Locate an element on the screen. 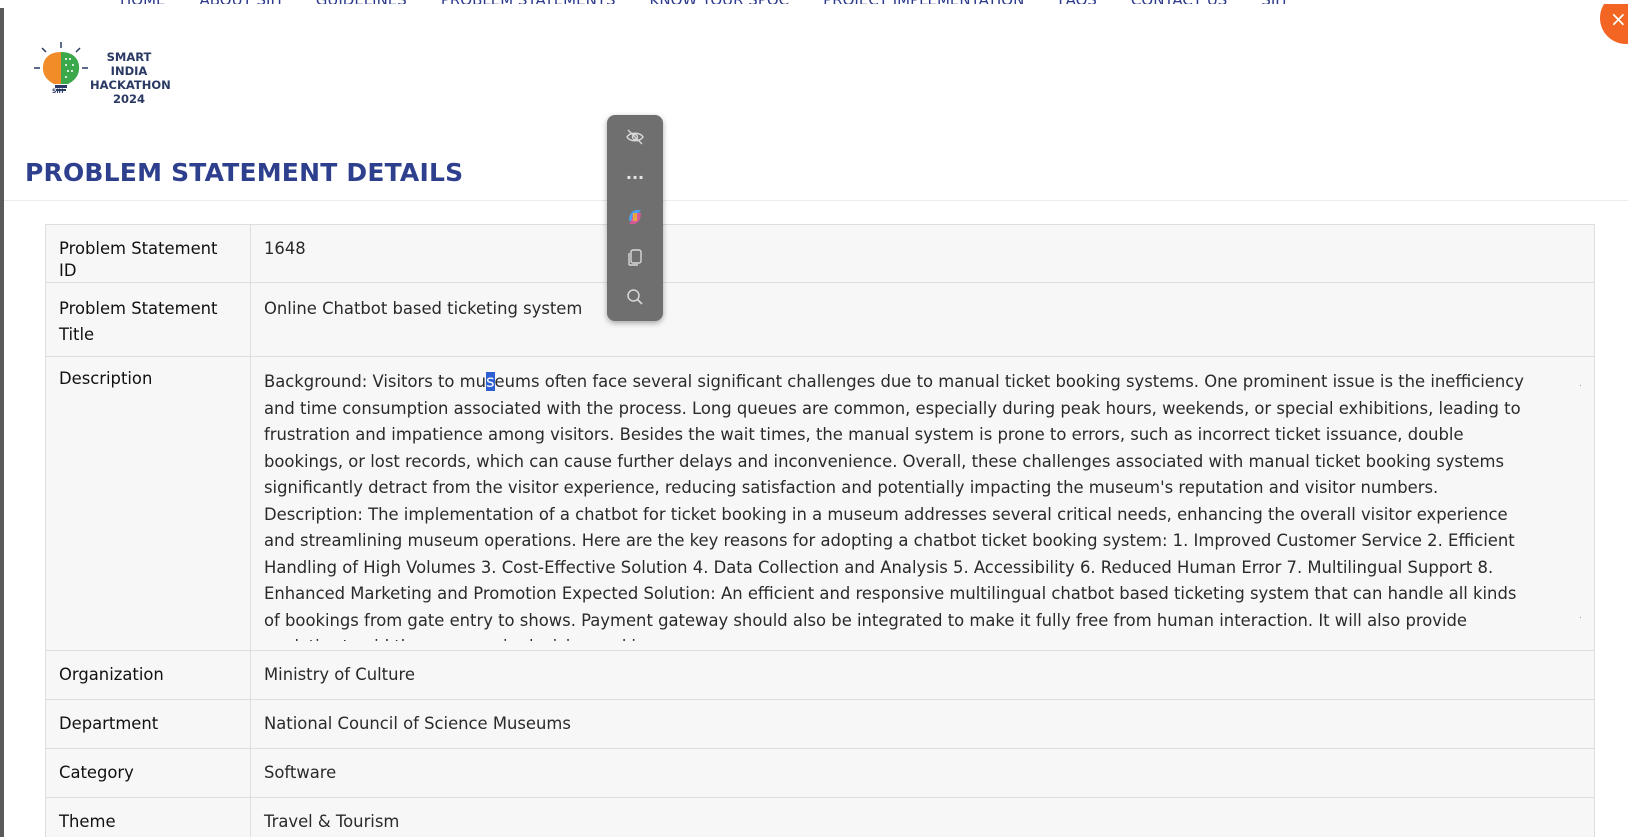 This screenshot has height=837, width=1628. search-button is located at coordinates (635, 297).